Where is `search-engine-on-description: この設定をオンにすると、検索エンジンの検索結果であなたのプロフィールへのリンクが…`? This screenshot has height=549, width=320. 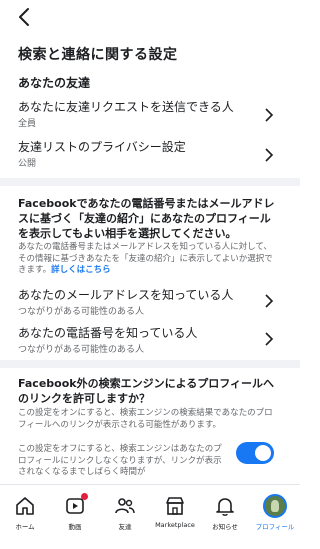 search-engine-on-description: この設定をオンにすると、検索エンジンの検索結果であなたのプロフィールへのリンクが… is located at coordinates (145, 419).